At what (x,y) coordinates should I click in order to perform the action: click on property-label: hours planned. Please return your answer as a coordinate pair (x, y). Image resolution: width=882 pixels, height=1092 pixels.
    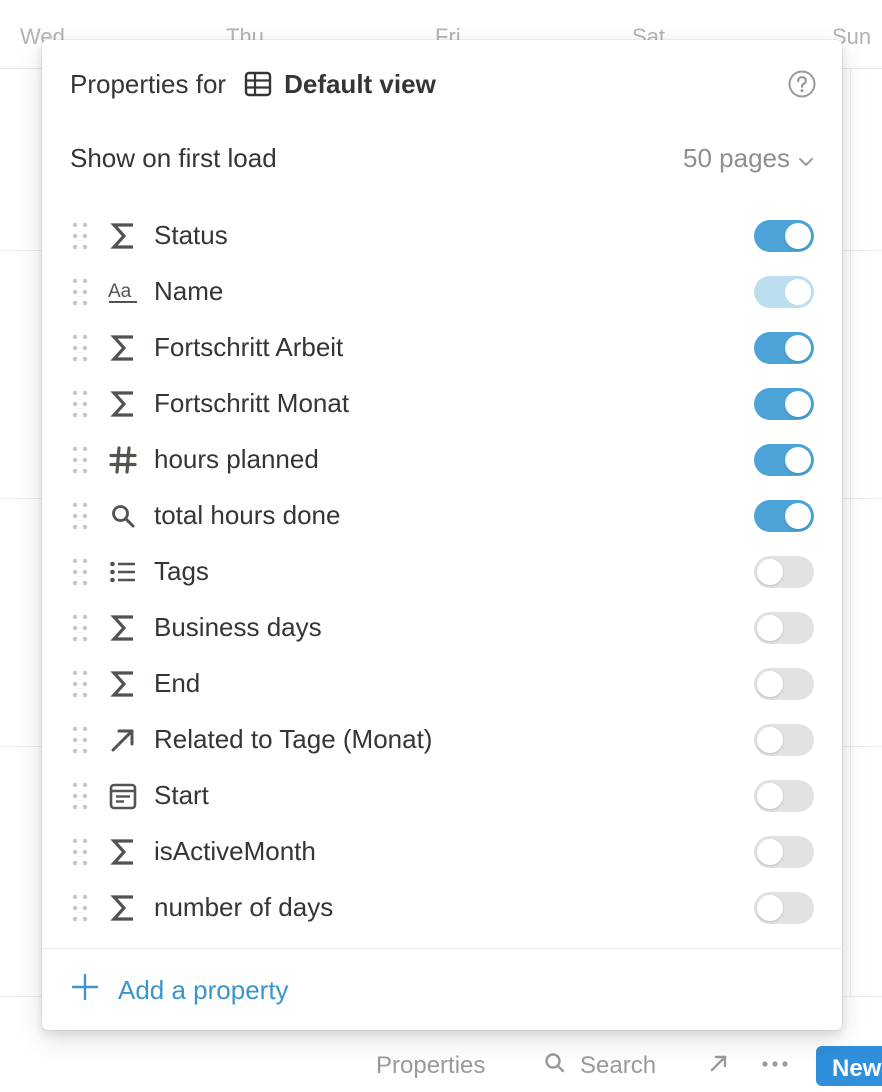
    Looking at the image, I should click on (236, 459).